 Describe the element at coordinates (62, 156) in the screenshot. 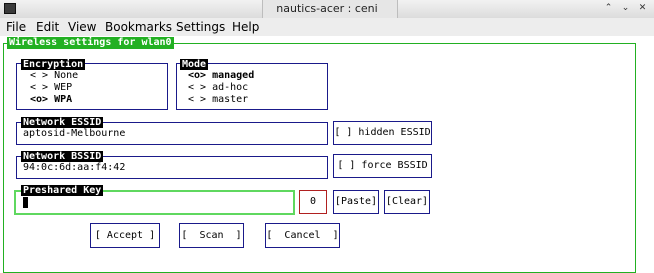

I see `bssid-label: Network BSSID` at that location.